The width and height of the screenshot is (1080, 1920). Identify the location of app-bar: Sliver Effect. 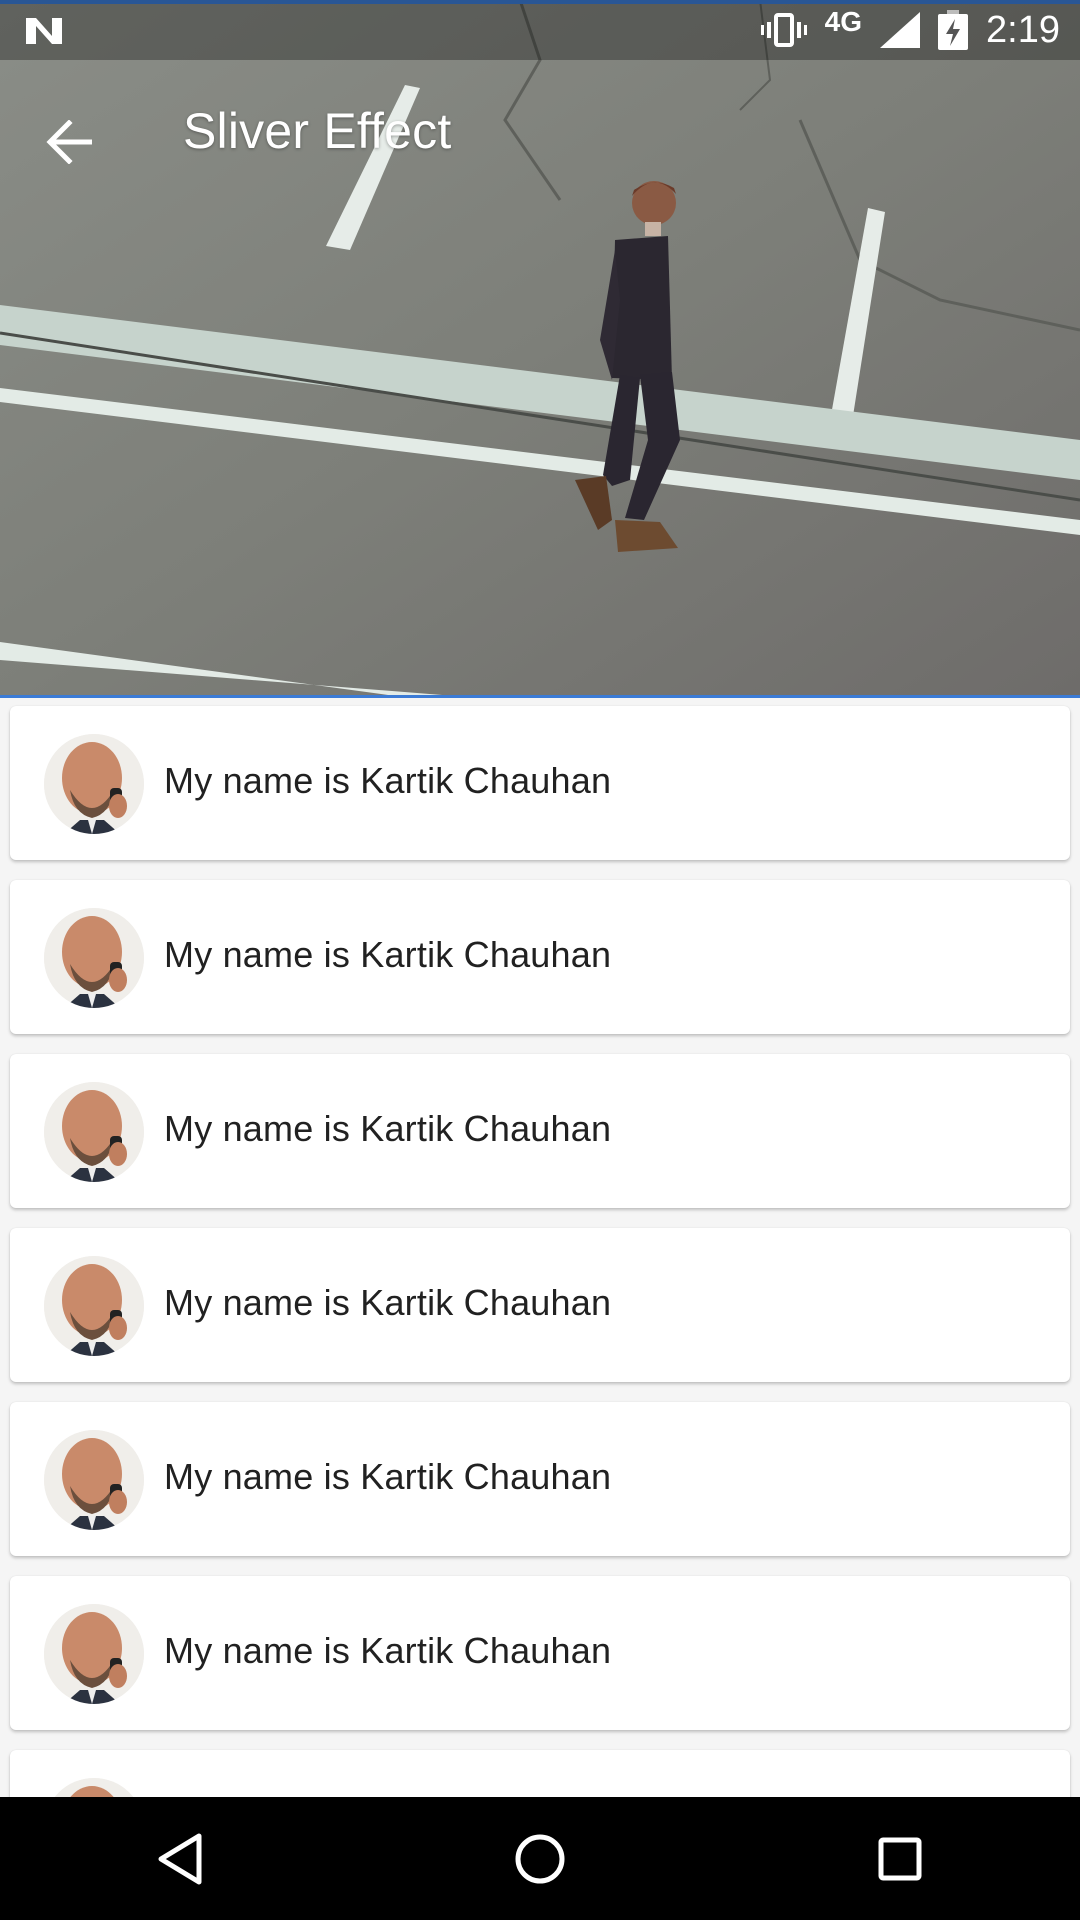
(540, 133).